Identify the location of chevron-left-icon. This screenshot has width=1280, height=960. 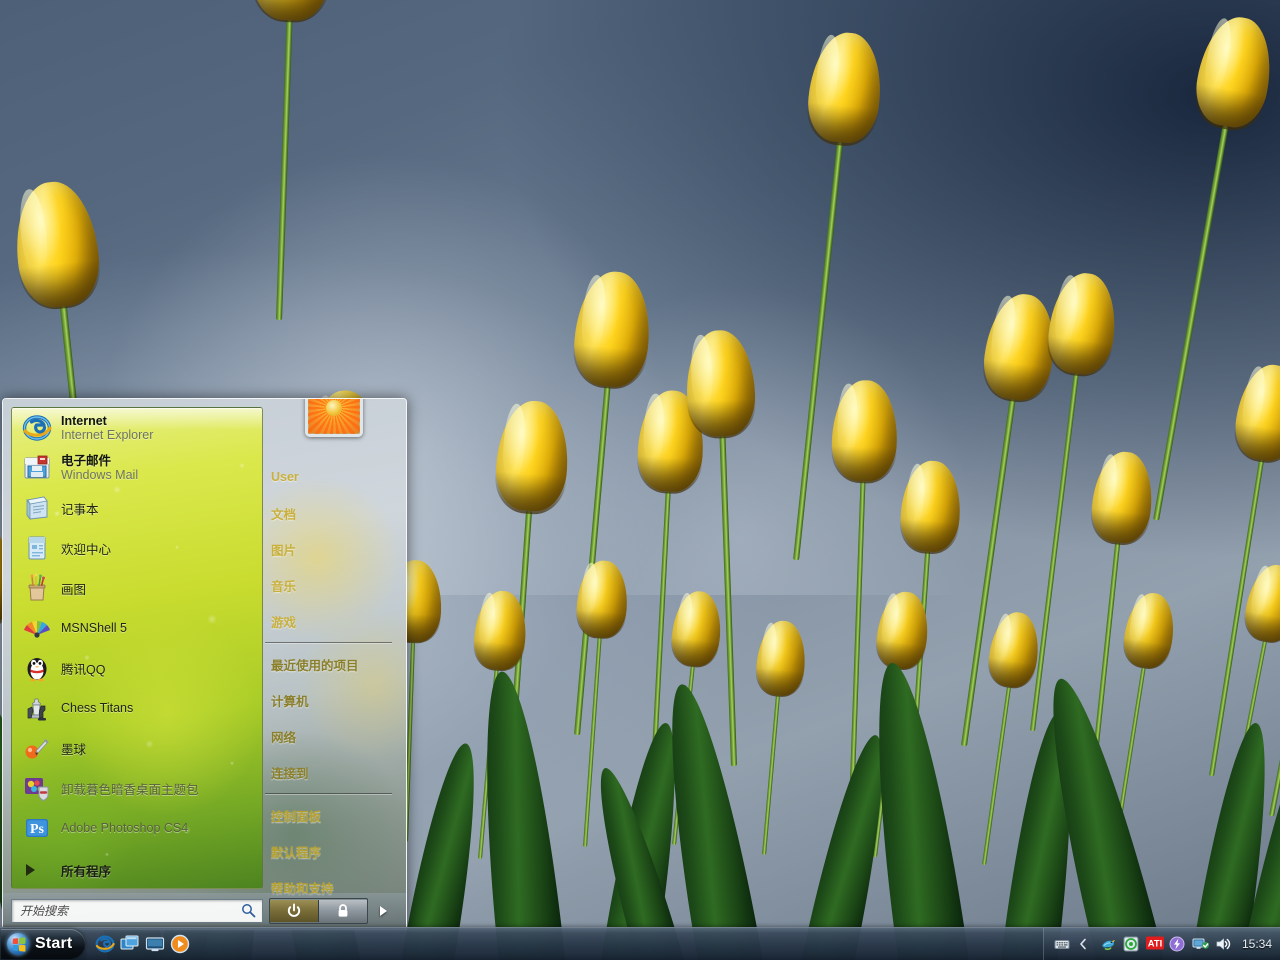
(1085, 944).